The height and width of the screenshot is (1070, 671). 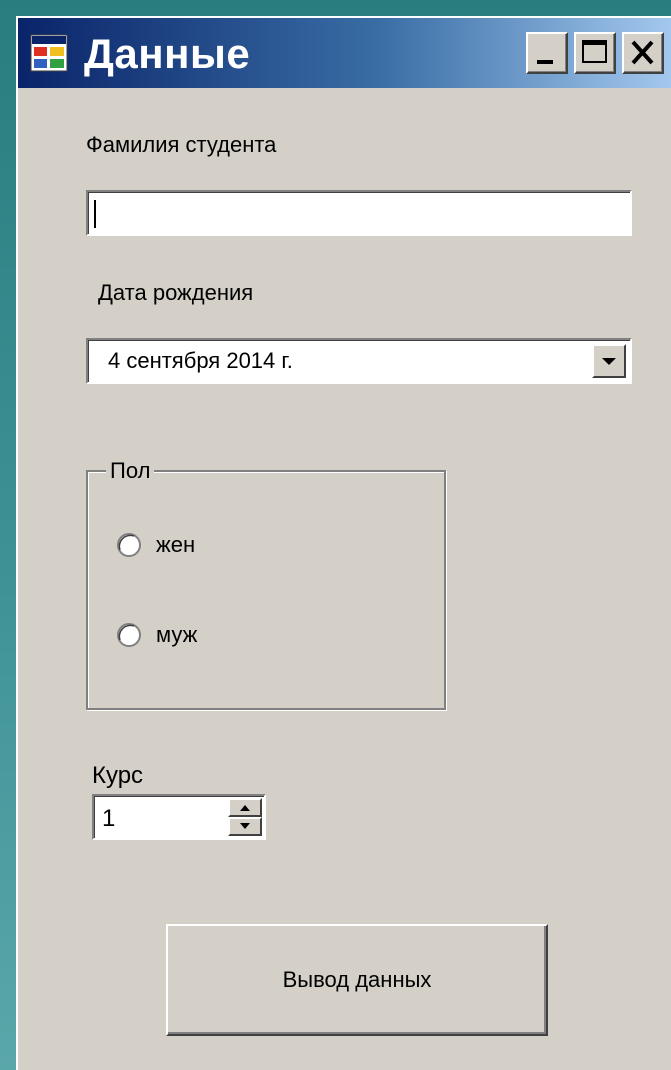 I want to click on course-increment-button, so click(x=245, y=807).